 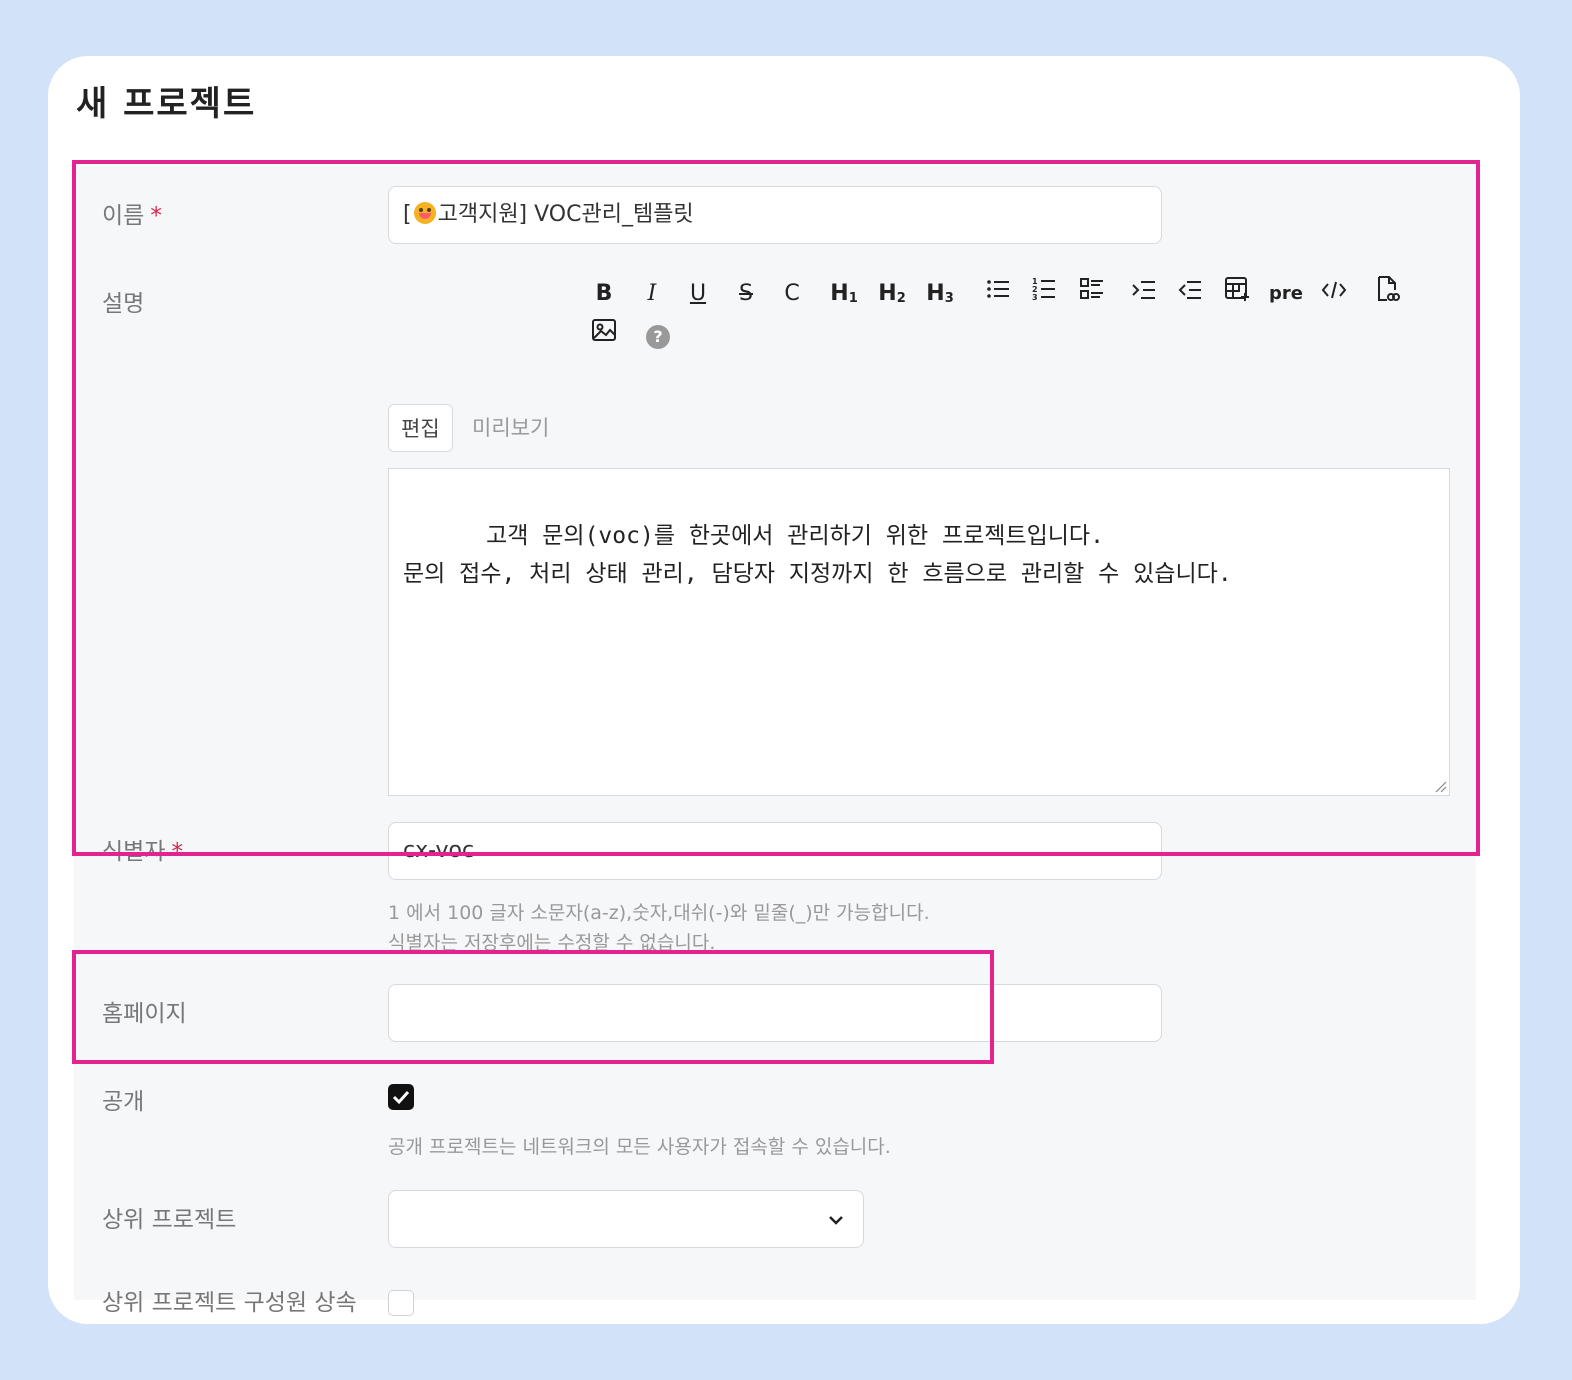 What do you see at coordinates (604, 294) in the screenshot?
I see `bold-button: B` at bounding box center [604, 294].